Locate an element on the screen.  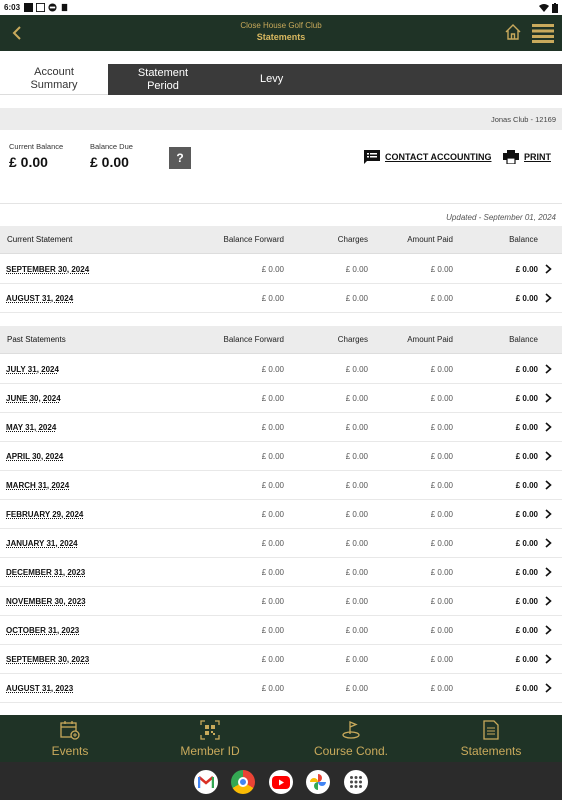
statement-date-link: SEPTEMBER 30, 2024 is located at coordinates (47, 269).